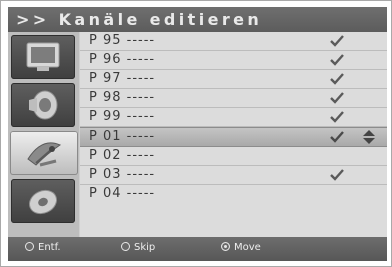  I want to click on channel-name: P 98 -----, so click(122, 97).